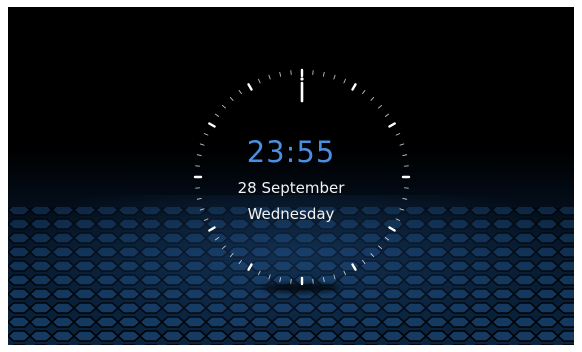 The image size is (582, 352). Describe the element at coordinates (291, 214) in the screenshot. I see `weekday-label: Wednesday` at that location.